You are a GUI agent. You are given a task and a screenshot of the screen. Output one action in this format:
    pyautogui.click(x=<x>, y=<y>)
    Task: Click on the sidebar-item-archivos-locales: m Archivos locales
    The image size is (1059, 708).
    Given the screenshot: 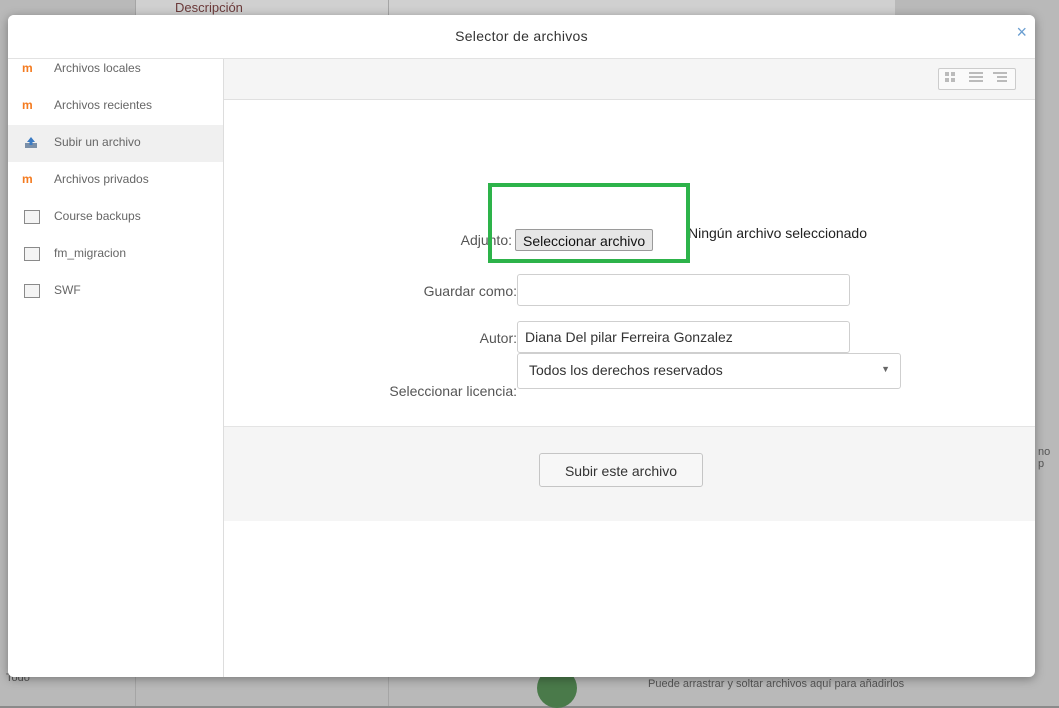 What is the action you would take?
    pyautogui.click(x=115, y=69)
    